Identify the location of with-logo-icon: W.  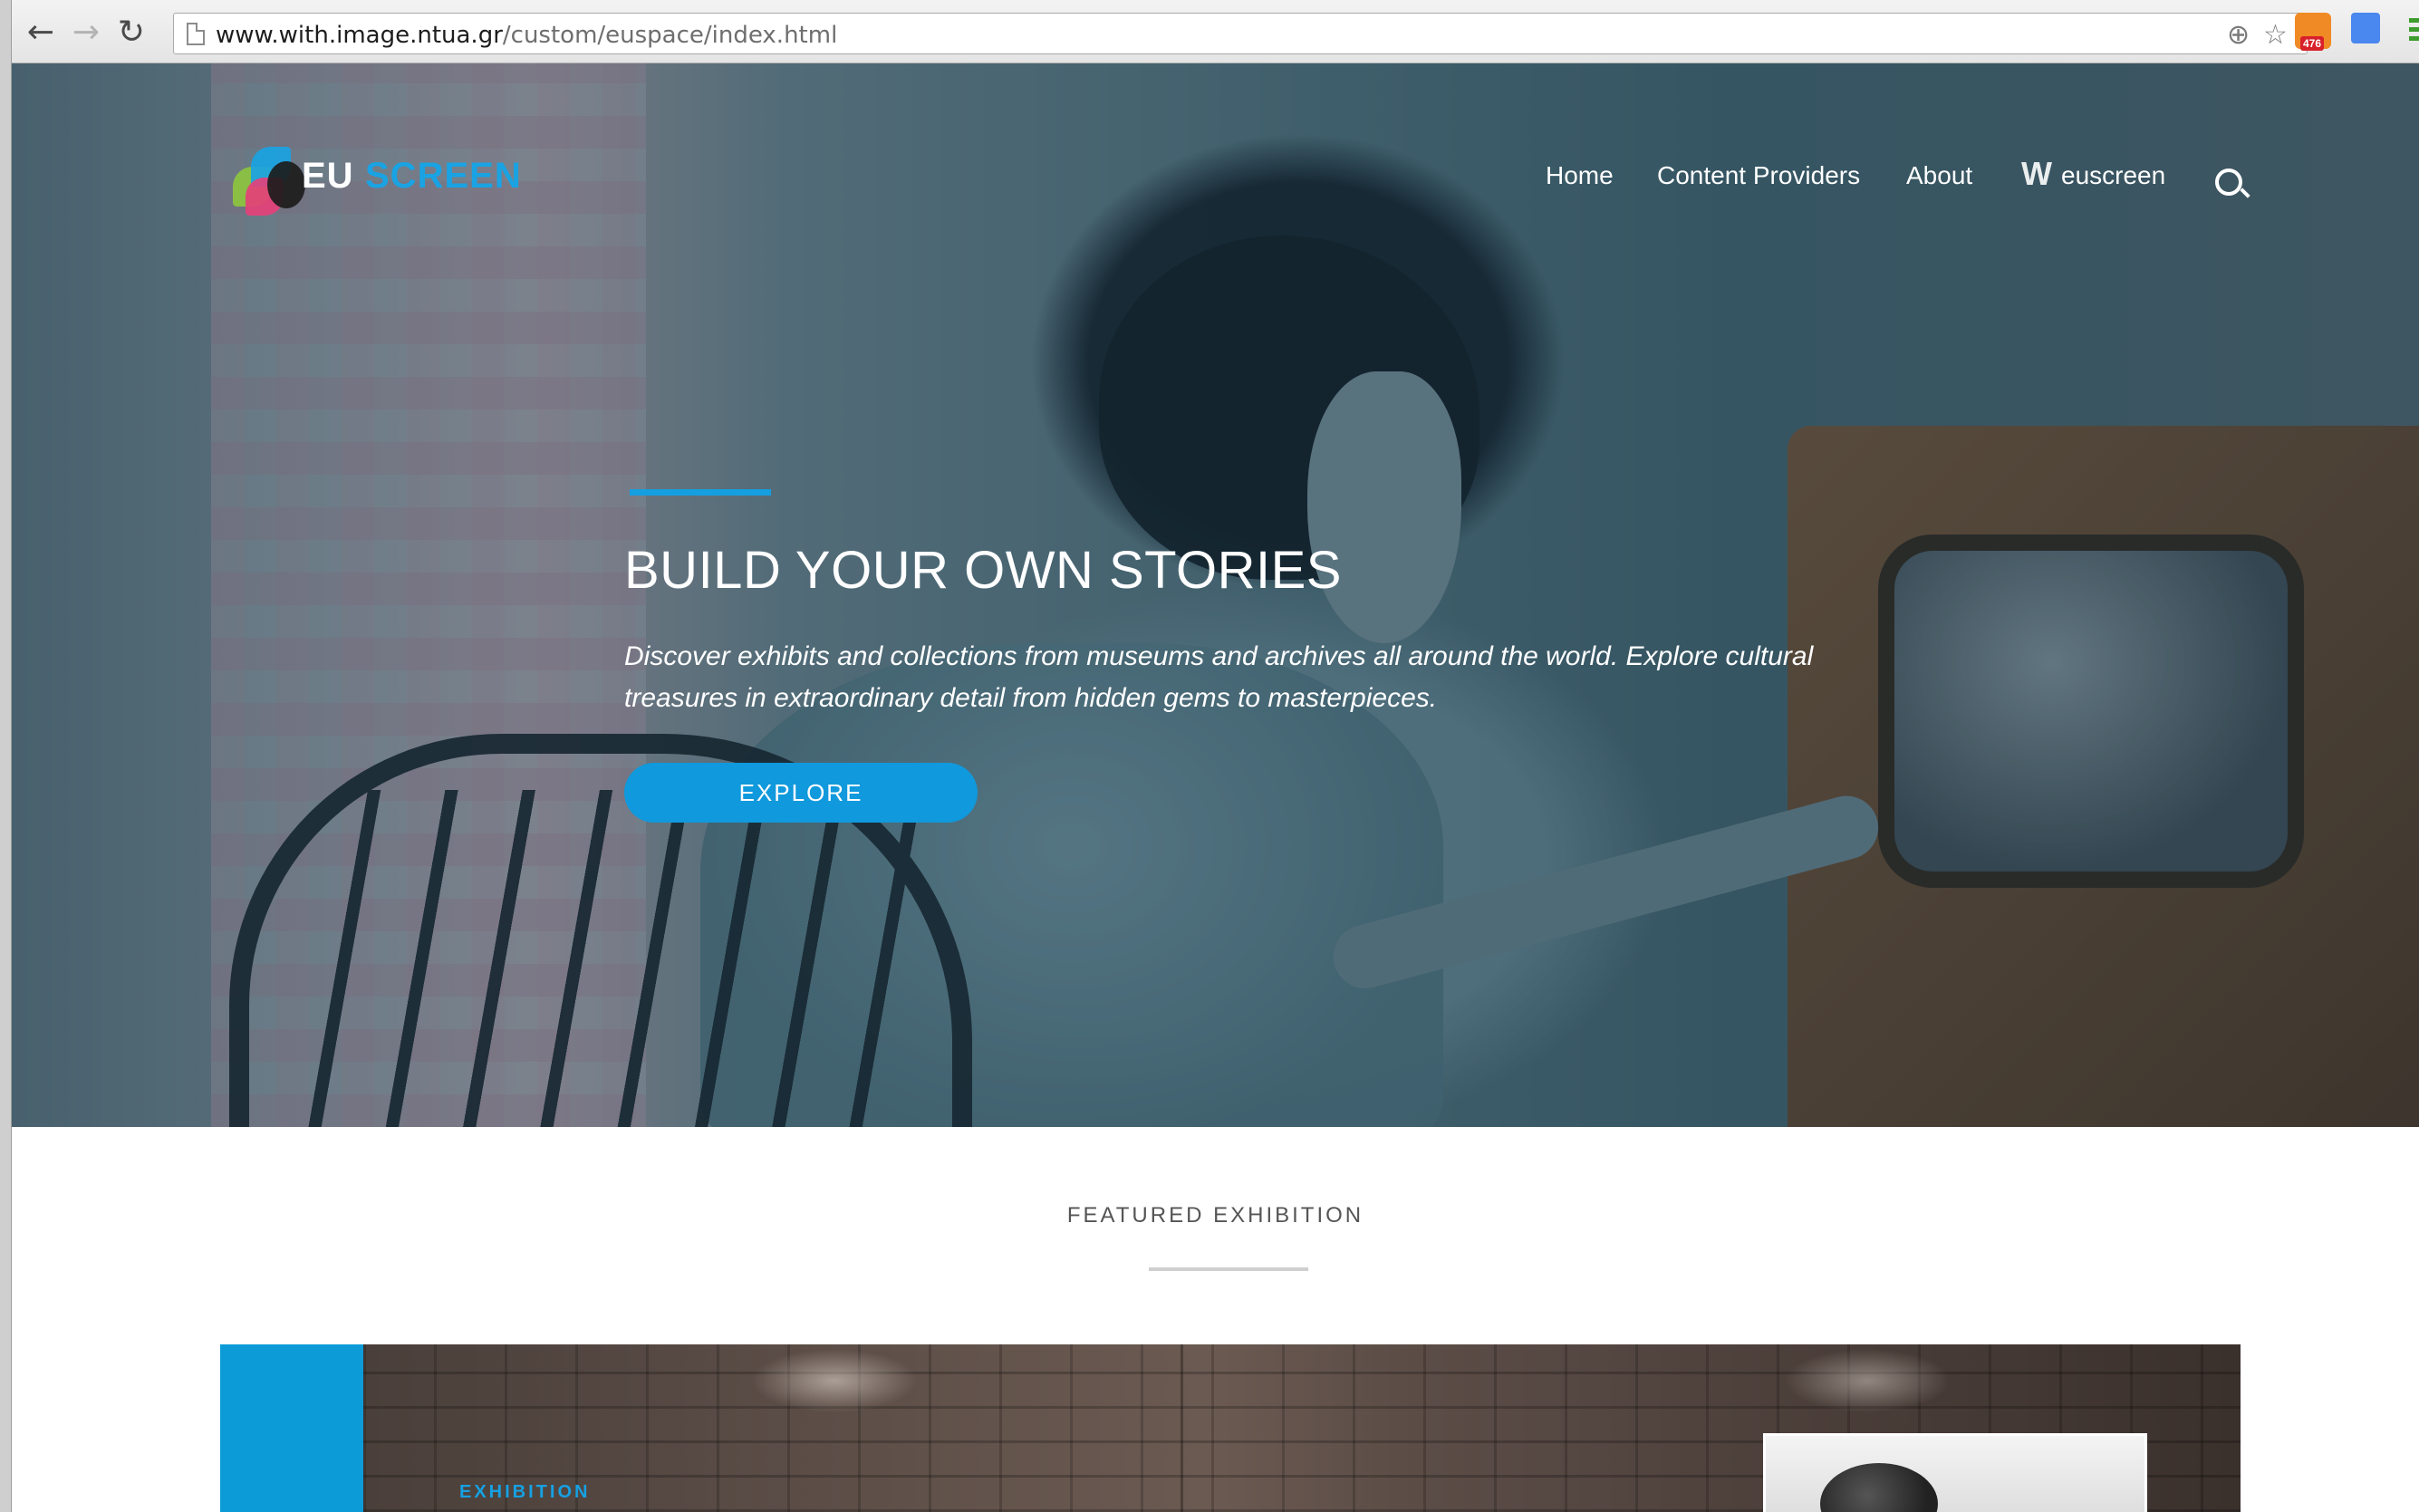
(2036, 174).